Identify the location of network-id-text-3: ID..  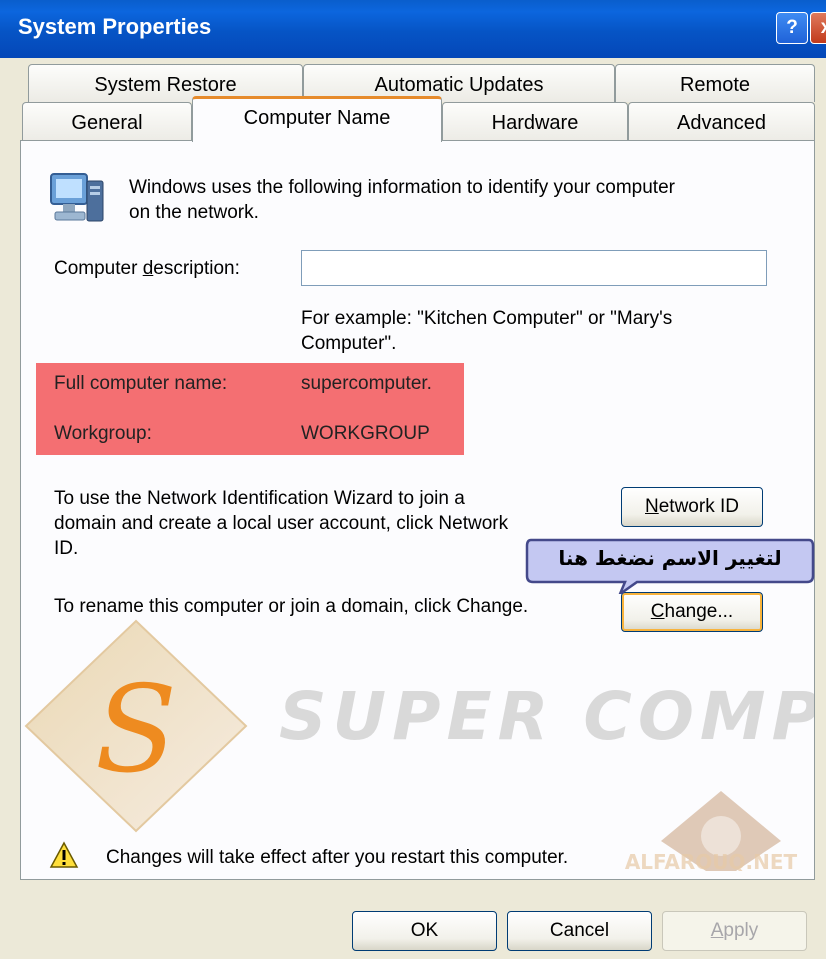
(66, 548).